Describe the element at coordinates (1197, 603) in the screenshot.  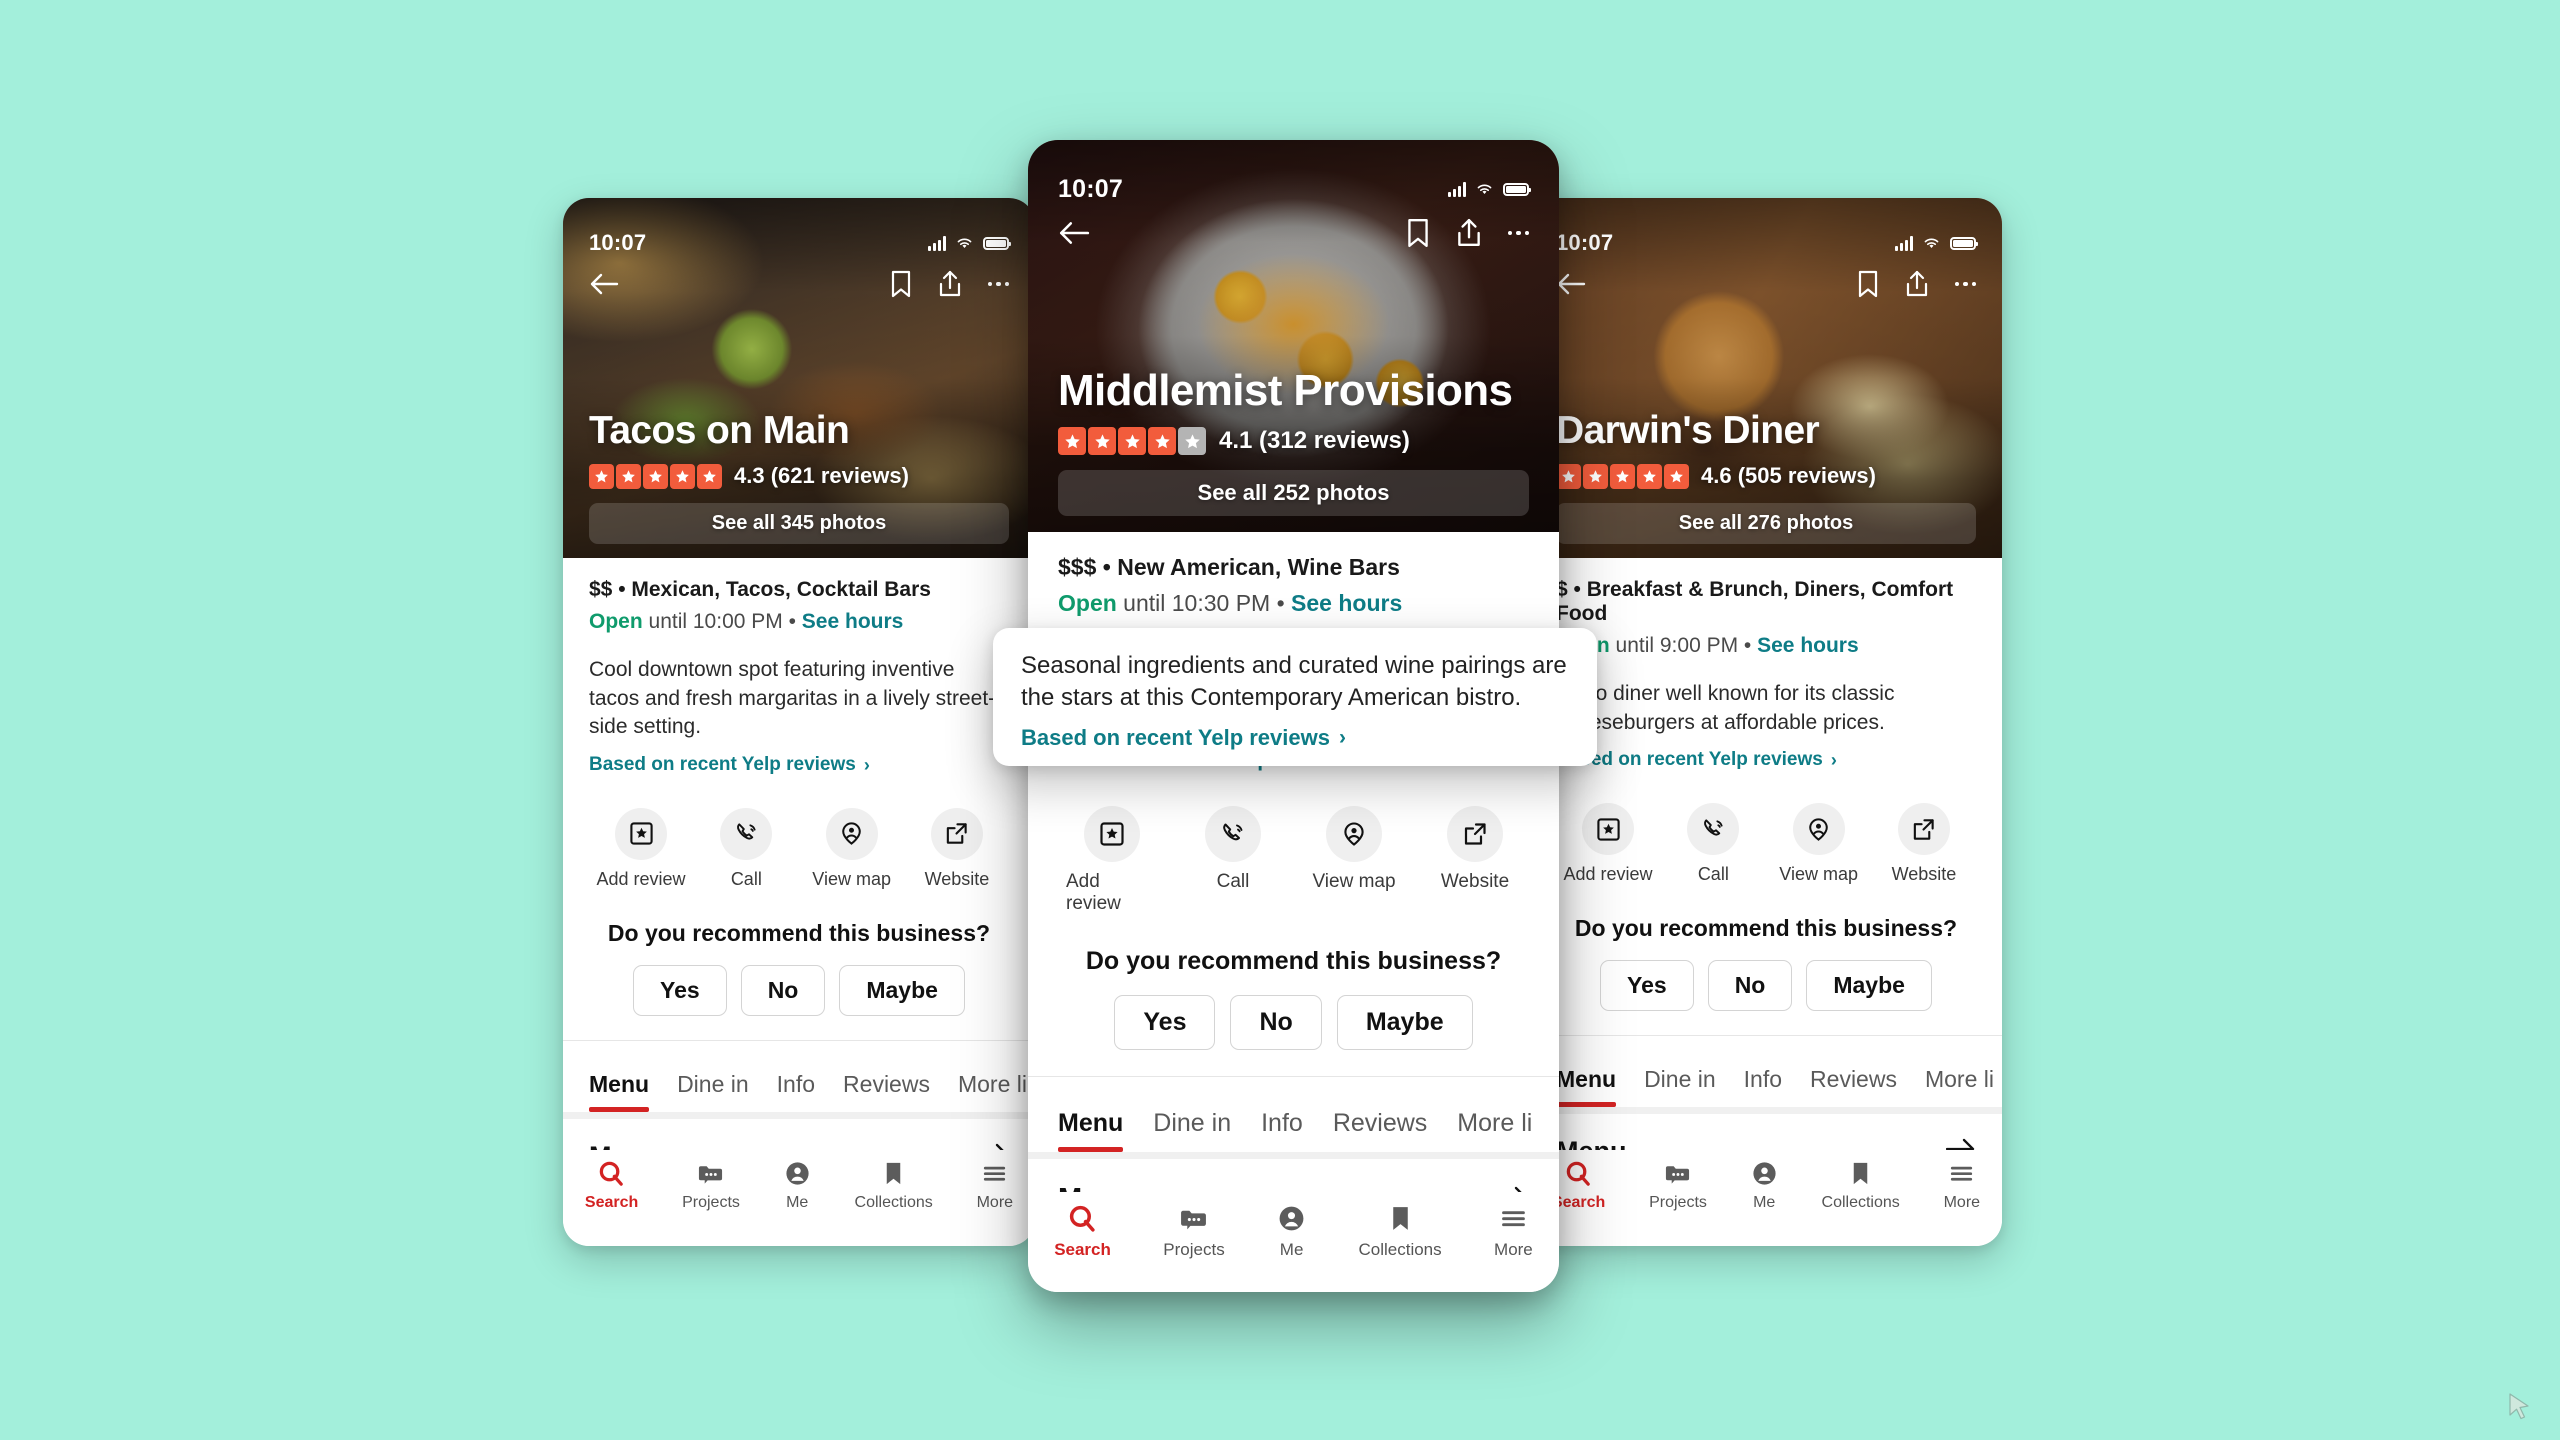
I see `closing-time: until 10:30 PM` at that location.